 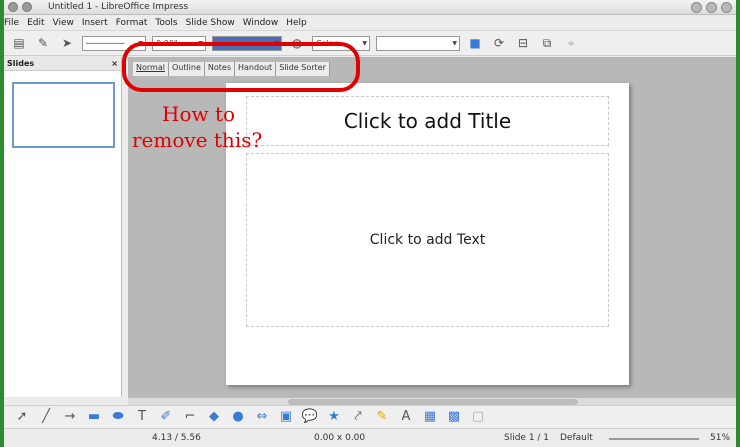 What do you see at coordinates (478, 417) in the screenshot?
I see `extrusion-icon: ▢` at bounding box center [478, 417].